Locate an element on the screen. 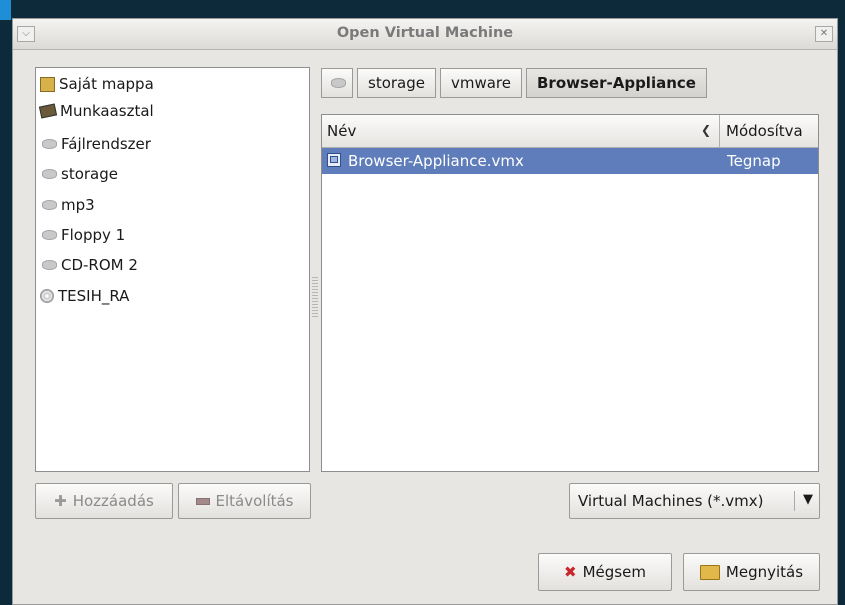 The width and height of the screenshot is (845, 605). close-button: ✕ is located at coordinates (824, 34).